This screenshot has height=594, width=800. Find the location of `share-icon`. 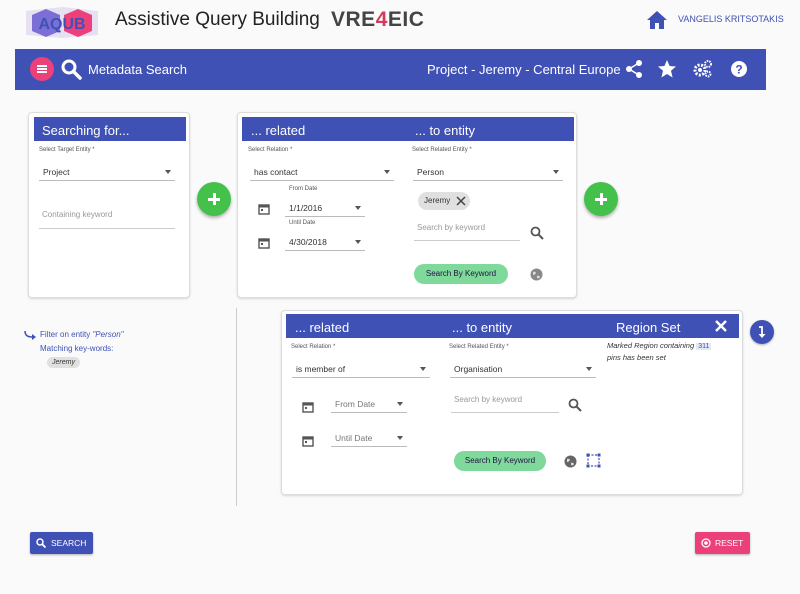

share-icon is located at coordinates (634, 69).